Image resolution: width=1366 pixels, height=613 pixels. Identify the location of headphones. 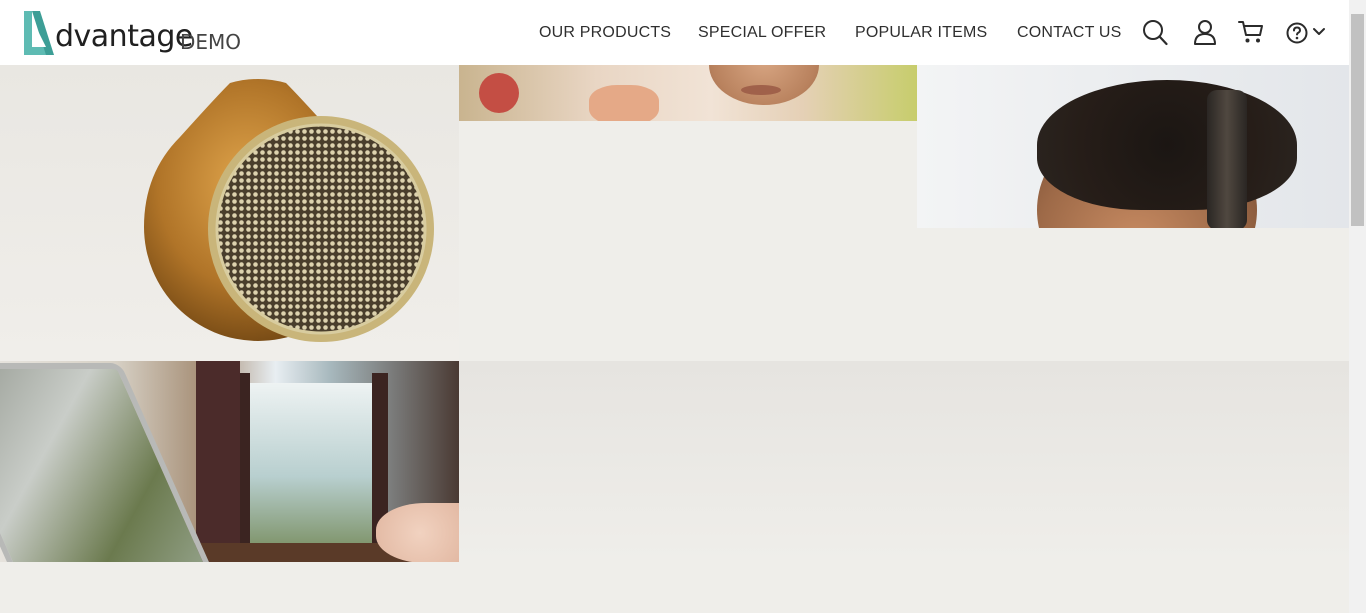
(1227, 159).